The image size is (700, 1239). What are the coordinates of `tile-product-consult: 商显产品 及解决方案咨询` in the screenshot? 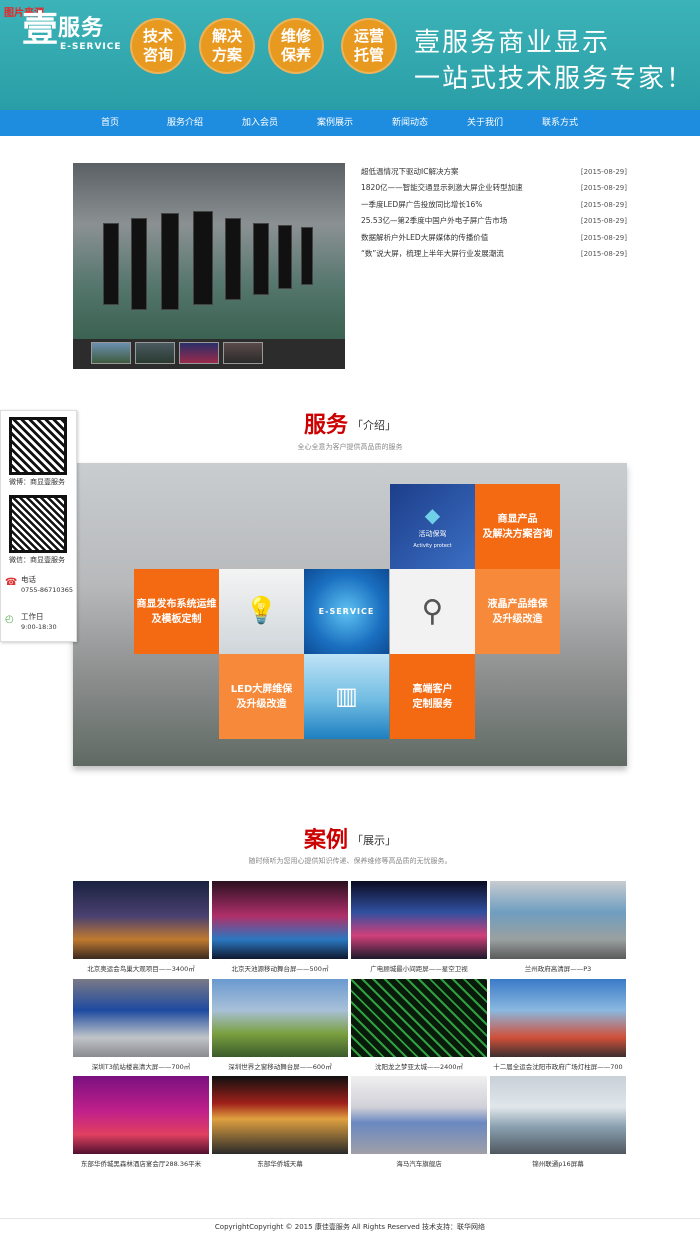 It's located at (517, 526).